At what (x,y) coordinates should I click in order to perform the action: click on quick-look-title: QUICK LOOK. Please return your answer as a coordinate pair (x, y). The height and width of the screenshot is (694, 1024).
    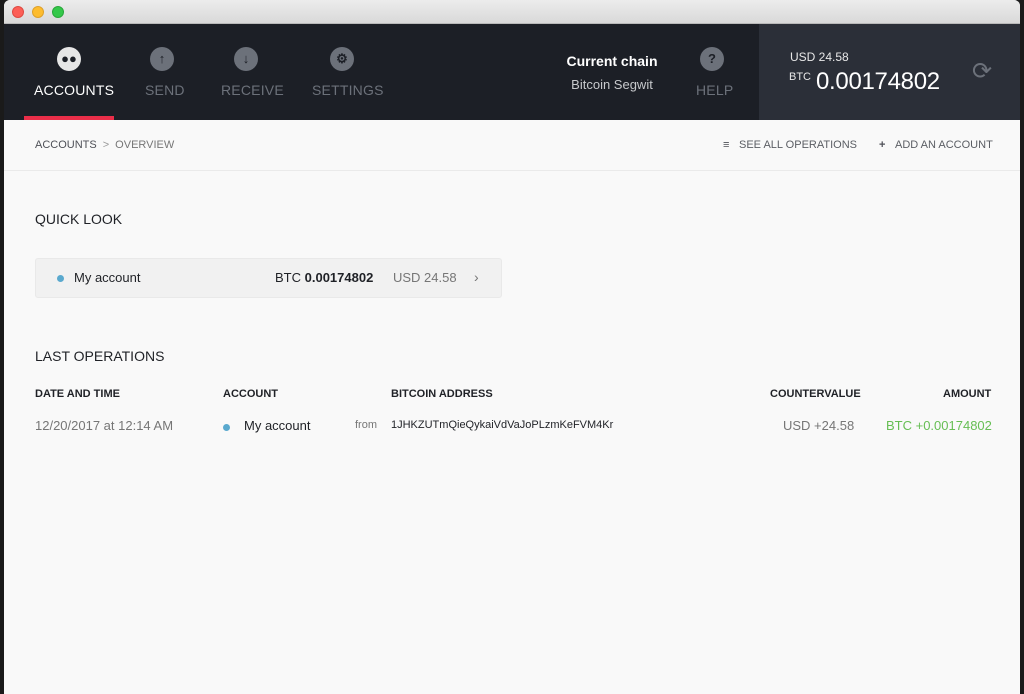
    Looking at the image, I should click on (79, 219).